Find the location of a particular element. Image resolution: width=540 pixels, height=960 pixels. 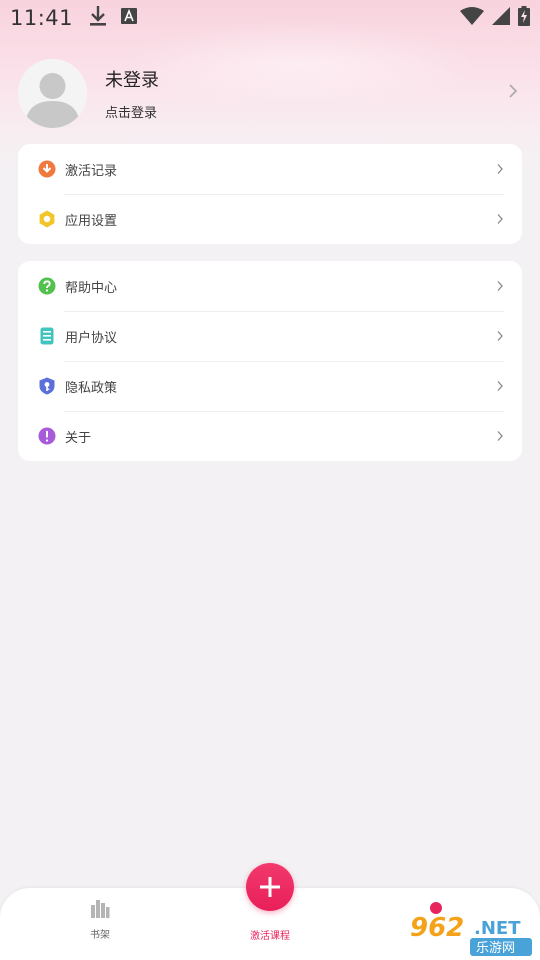

shield-key-icon is located at coordinates (47, 386).